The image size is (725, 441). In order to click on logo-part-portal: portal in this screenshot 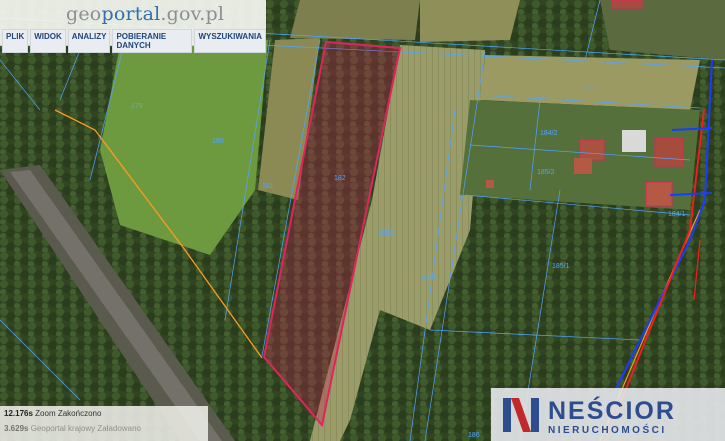, I will do `click(131, 14)`.